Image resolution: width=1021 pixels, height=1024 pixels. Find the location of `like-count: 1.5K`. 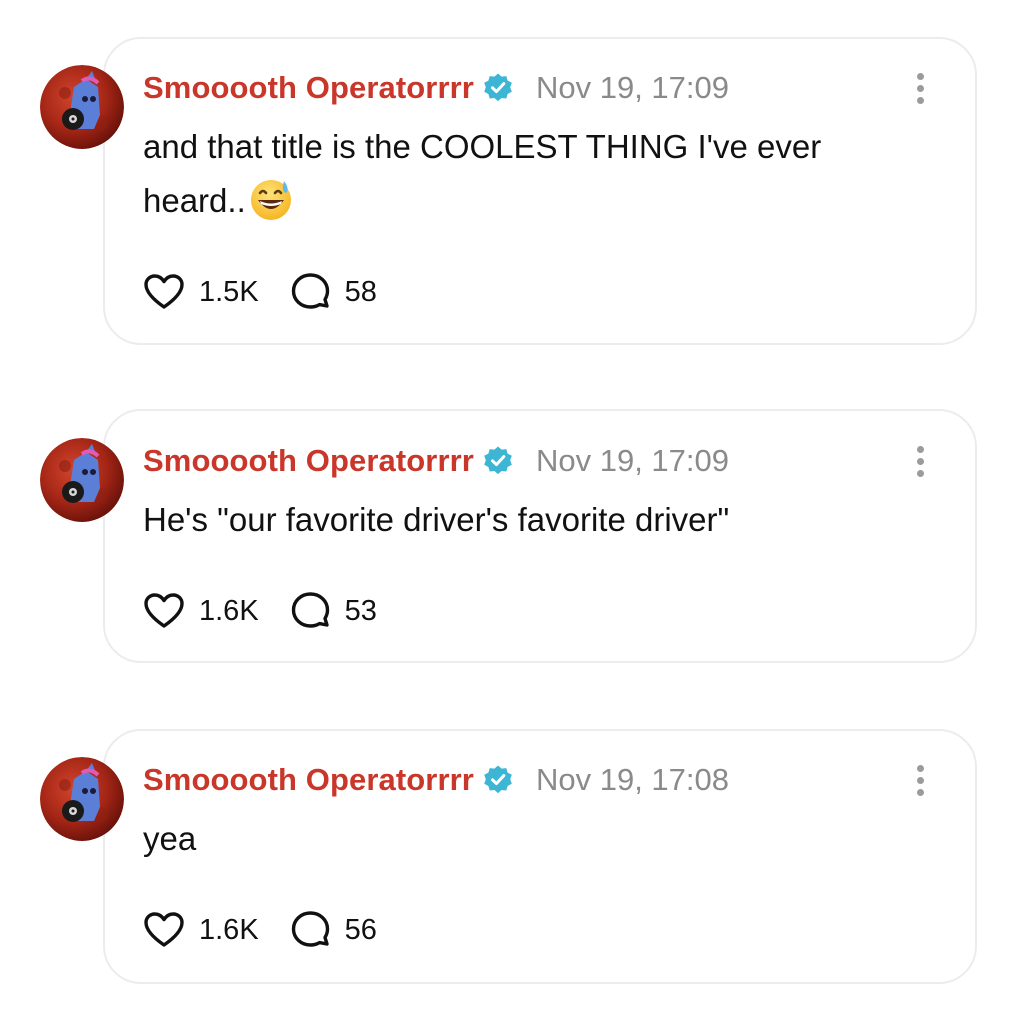

like-count: 1.5K is located at coordinates (229, 291).